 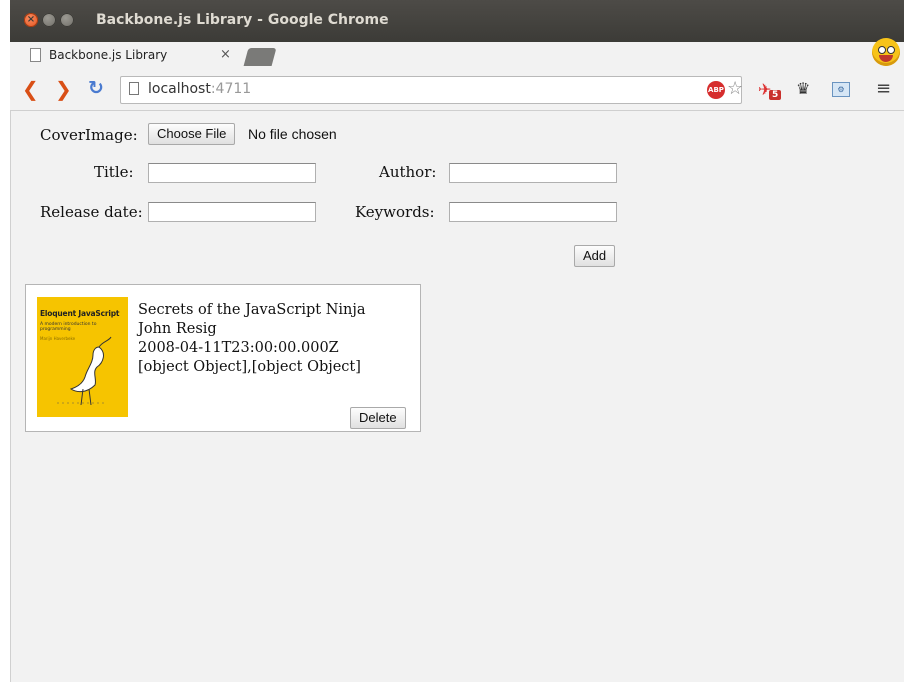 I want to click on title-input, so click(x=232, y=173).